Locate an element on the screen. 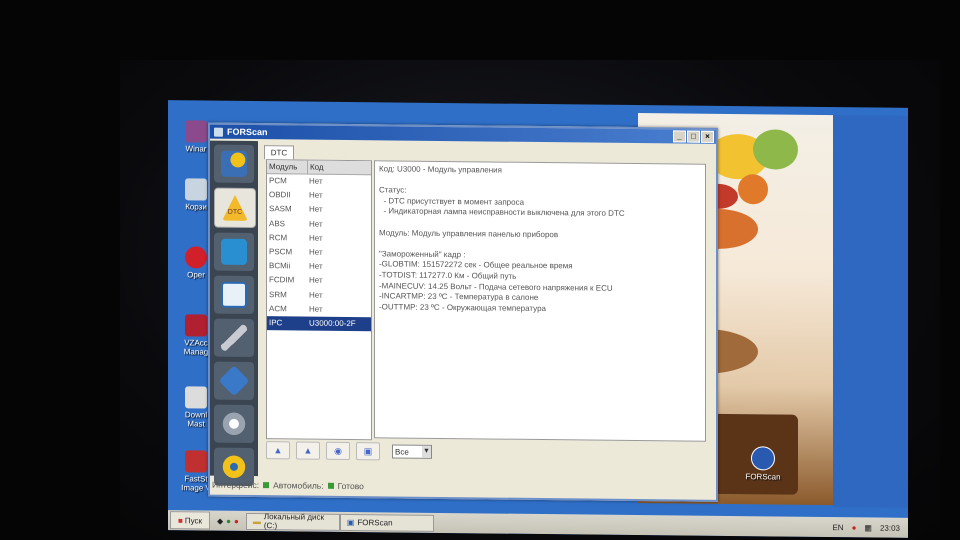 The height and width of the screenshot is (540, 960). clear-dtc-button: ▲ is located at coordinates (308, 450).